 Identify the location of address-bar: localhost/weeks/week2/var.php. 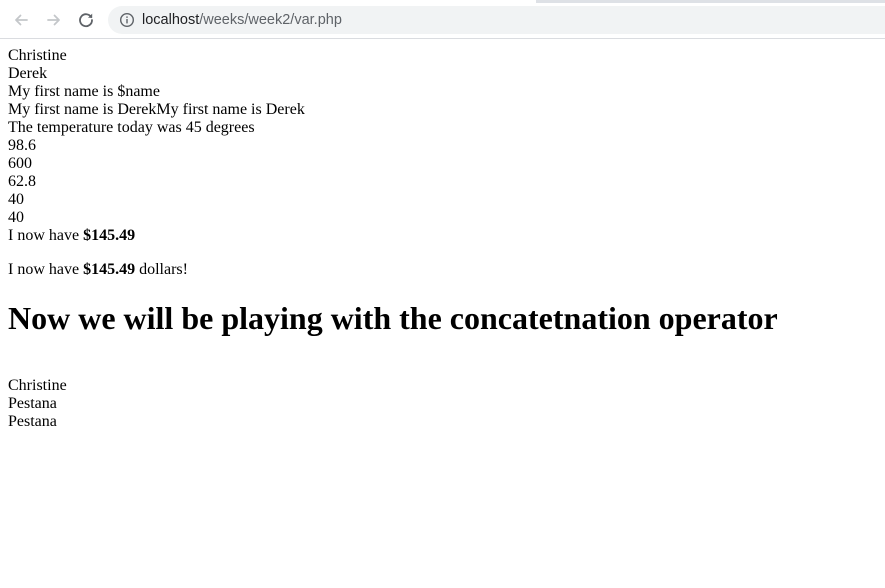
(496, 20).